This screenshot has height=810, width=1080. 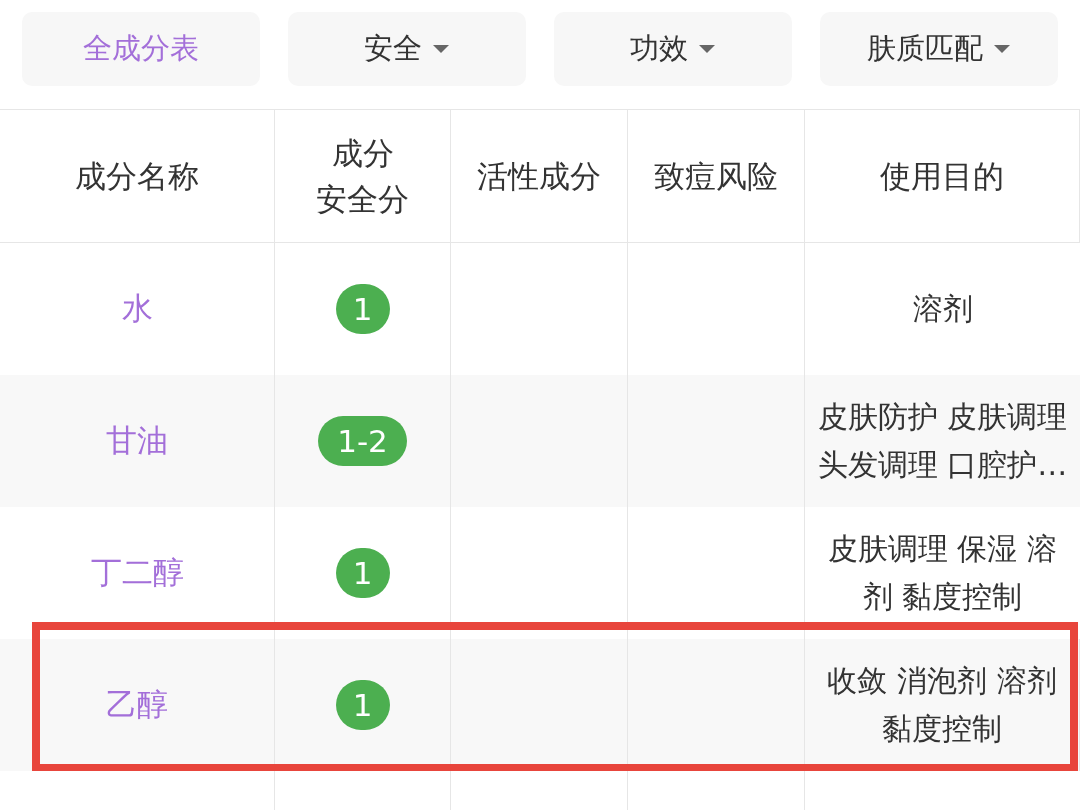 I want to click on ingredient-link: 丁二醇, so click(x=137, y=573).